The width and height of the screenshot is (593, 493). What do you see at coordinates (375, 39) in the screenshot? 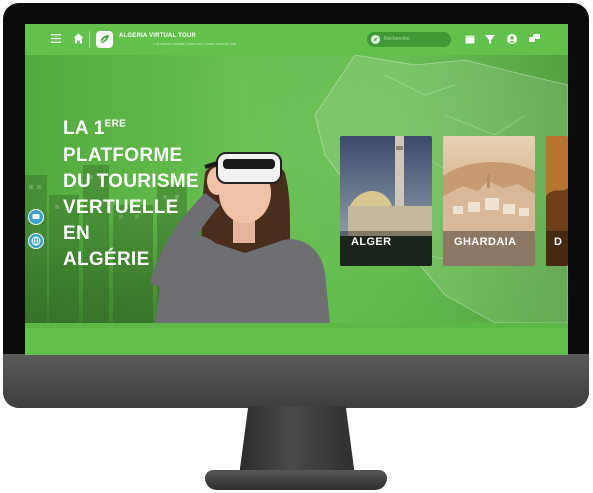
I see `compass-icon` at bounding box center [375, 39].